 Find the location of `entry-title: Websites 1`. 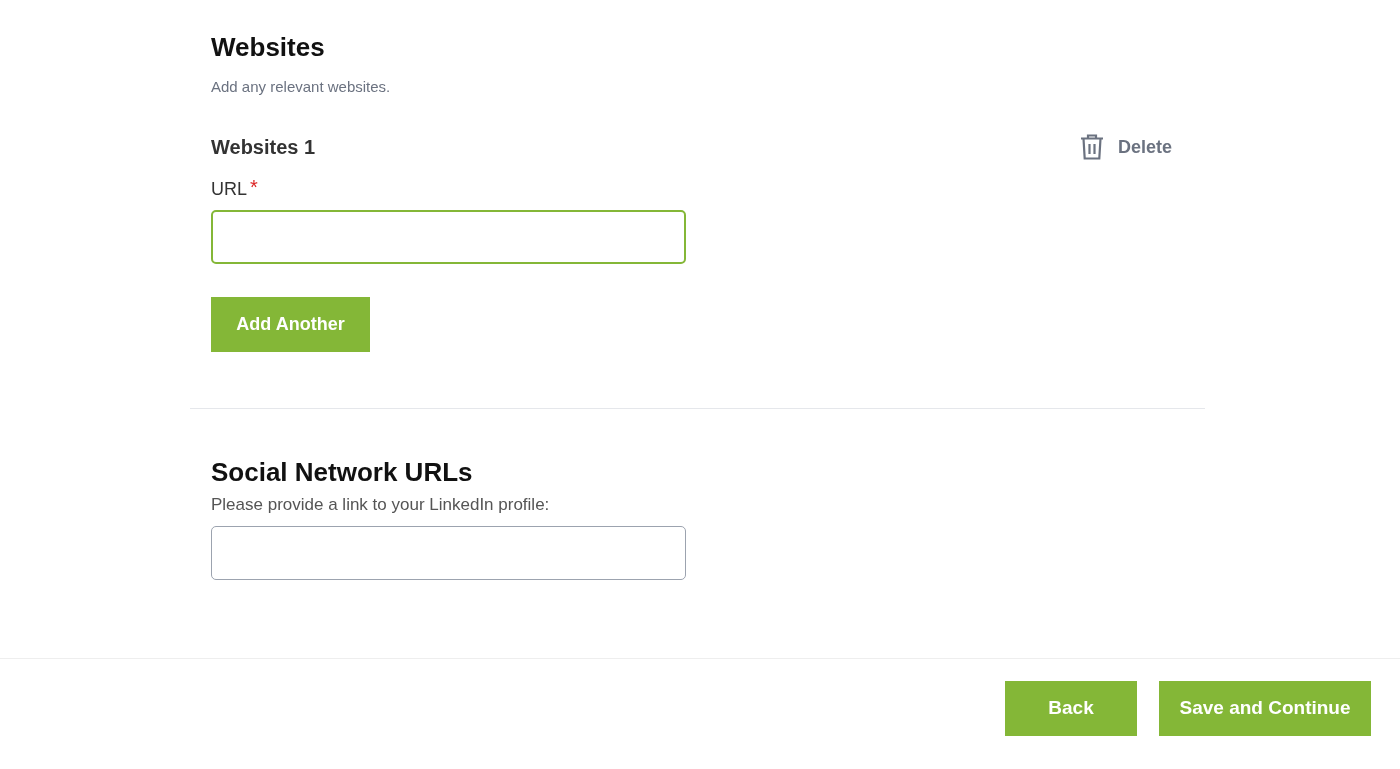

entry-title: Websites 1 is located at coordinates (263, 147).